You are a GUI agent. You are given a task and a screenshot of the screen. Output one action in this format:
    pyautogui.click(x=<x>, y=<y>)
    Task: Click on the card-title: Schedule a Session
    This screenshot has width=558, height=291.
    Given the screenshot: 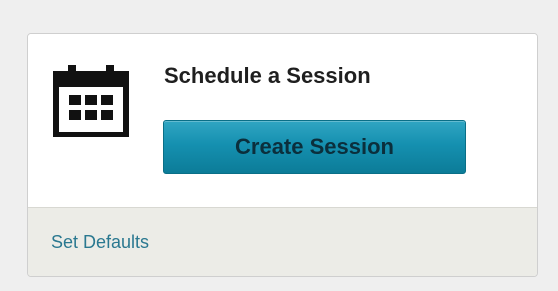 What is the action you would take?
    pyautogui.click(x=267, y=75)
    